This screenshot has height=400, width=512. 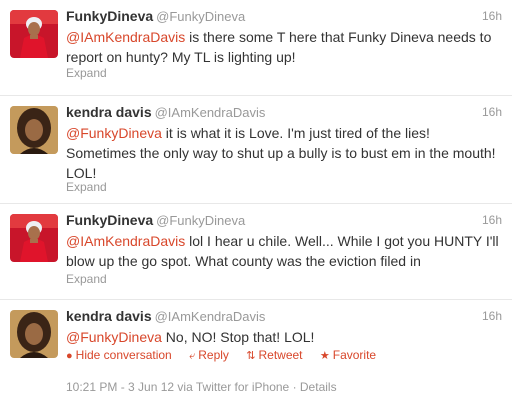 I want to click on reply-button: ⤶ Reply, so click(x=209, y=355).